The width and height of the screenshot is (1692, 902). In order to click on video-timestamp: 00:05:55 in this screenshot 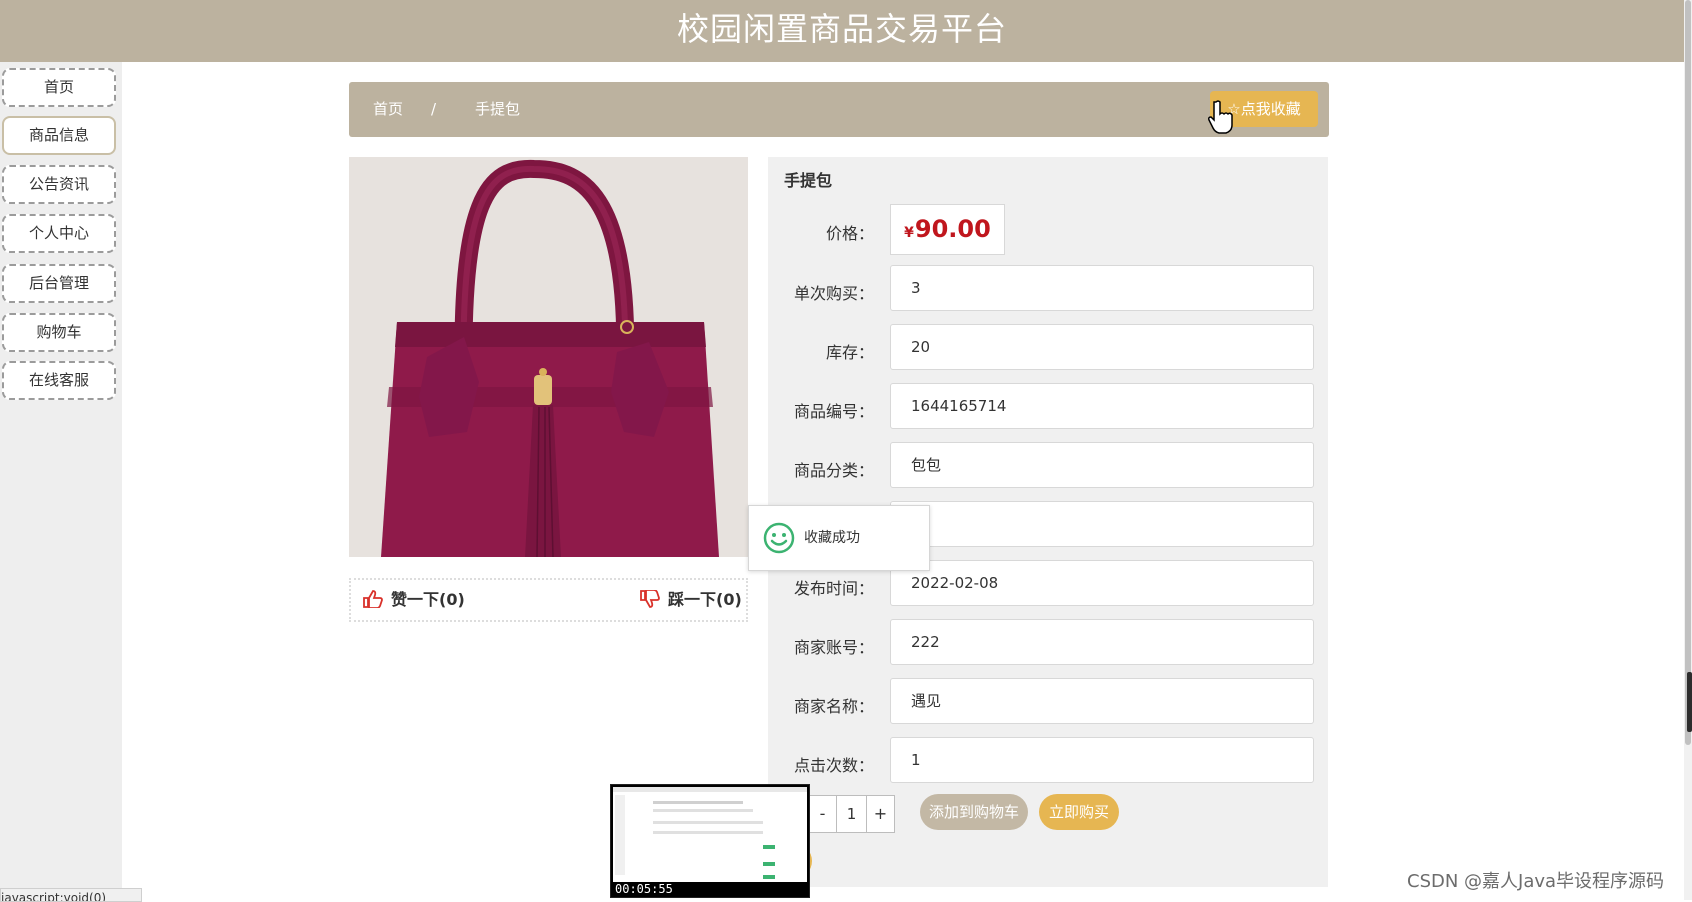, I will do `click(644, 889)`.